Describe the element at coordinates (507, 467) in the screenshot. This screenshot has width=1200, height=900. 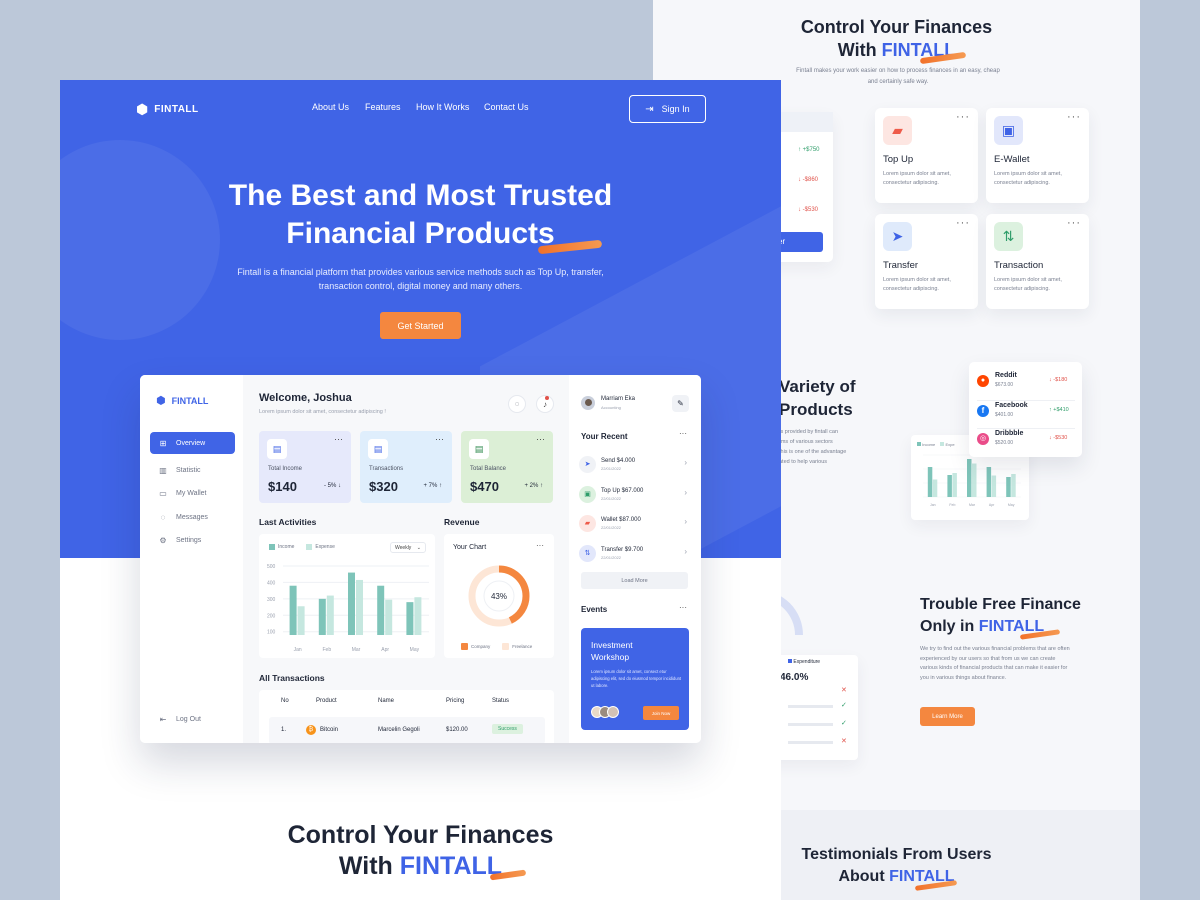
I see `stat-card-total-balance: ▤ ··· Total Balance $470 + 2% ↑` at that location.